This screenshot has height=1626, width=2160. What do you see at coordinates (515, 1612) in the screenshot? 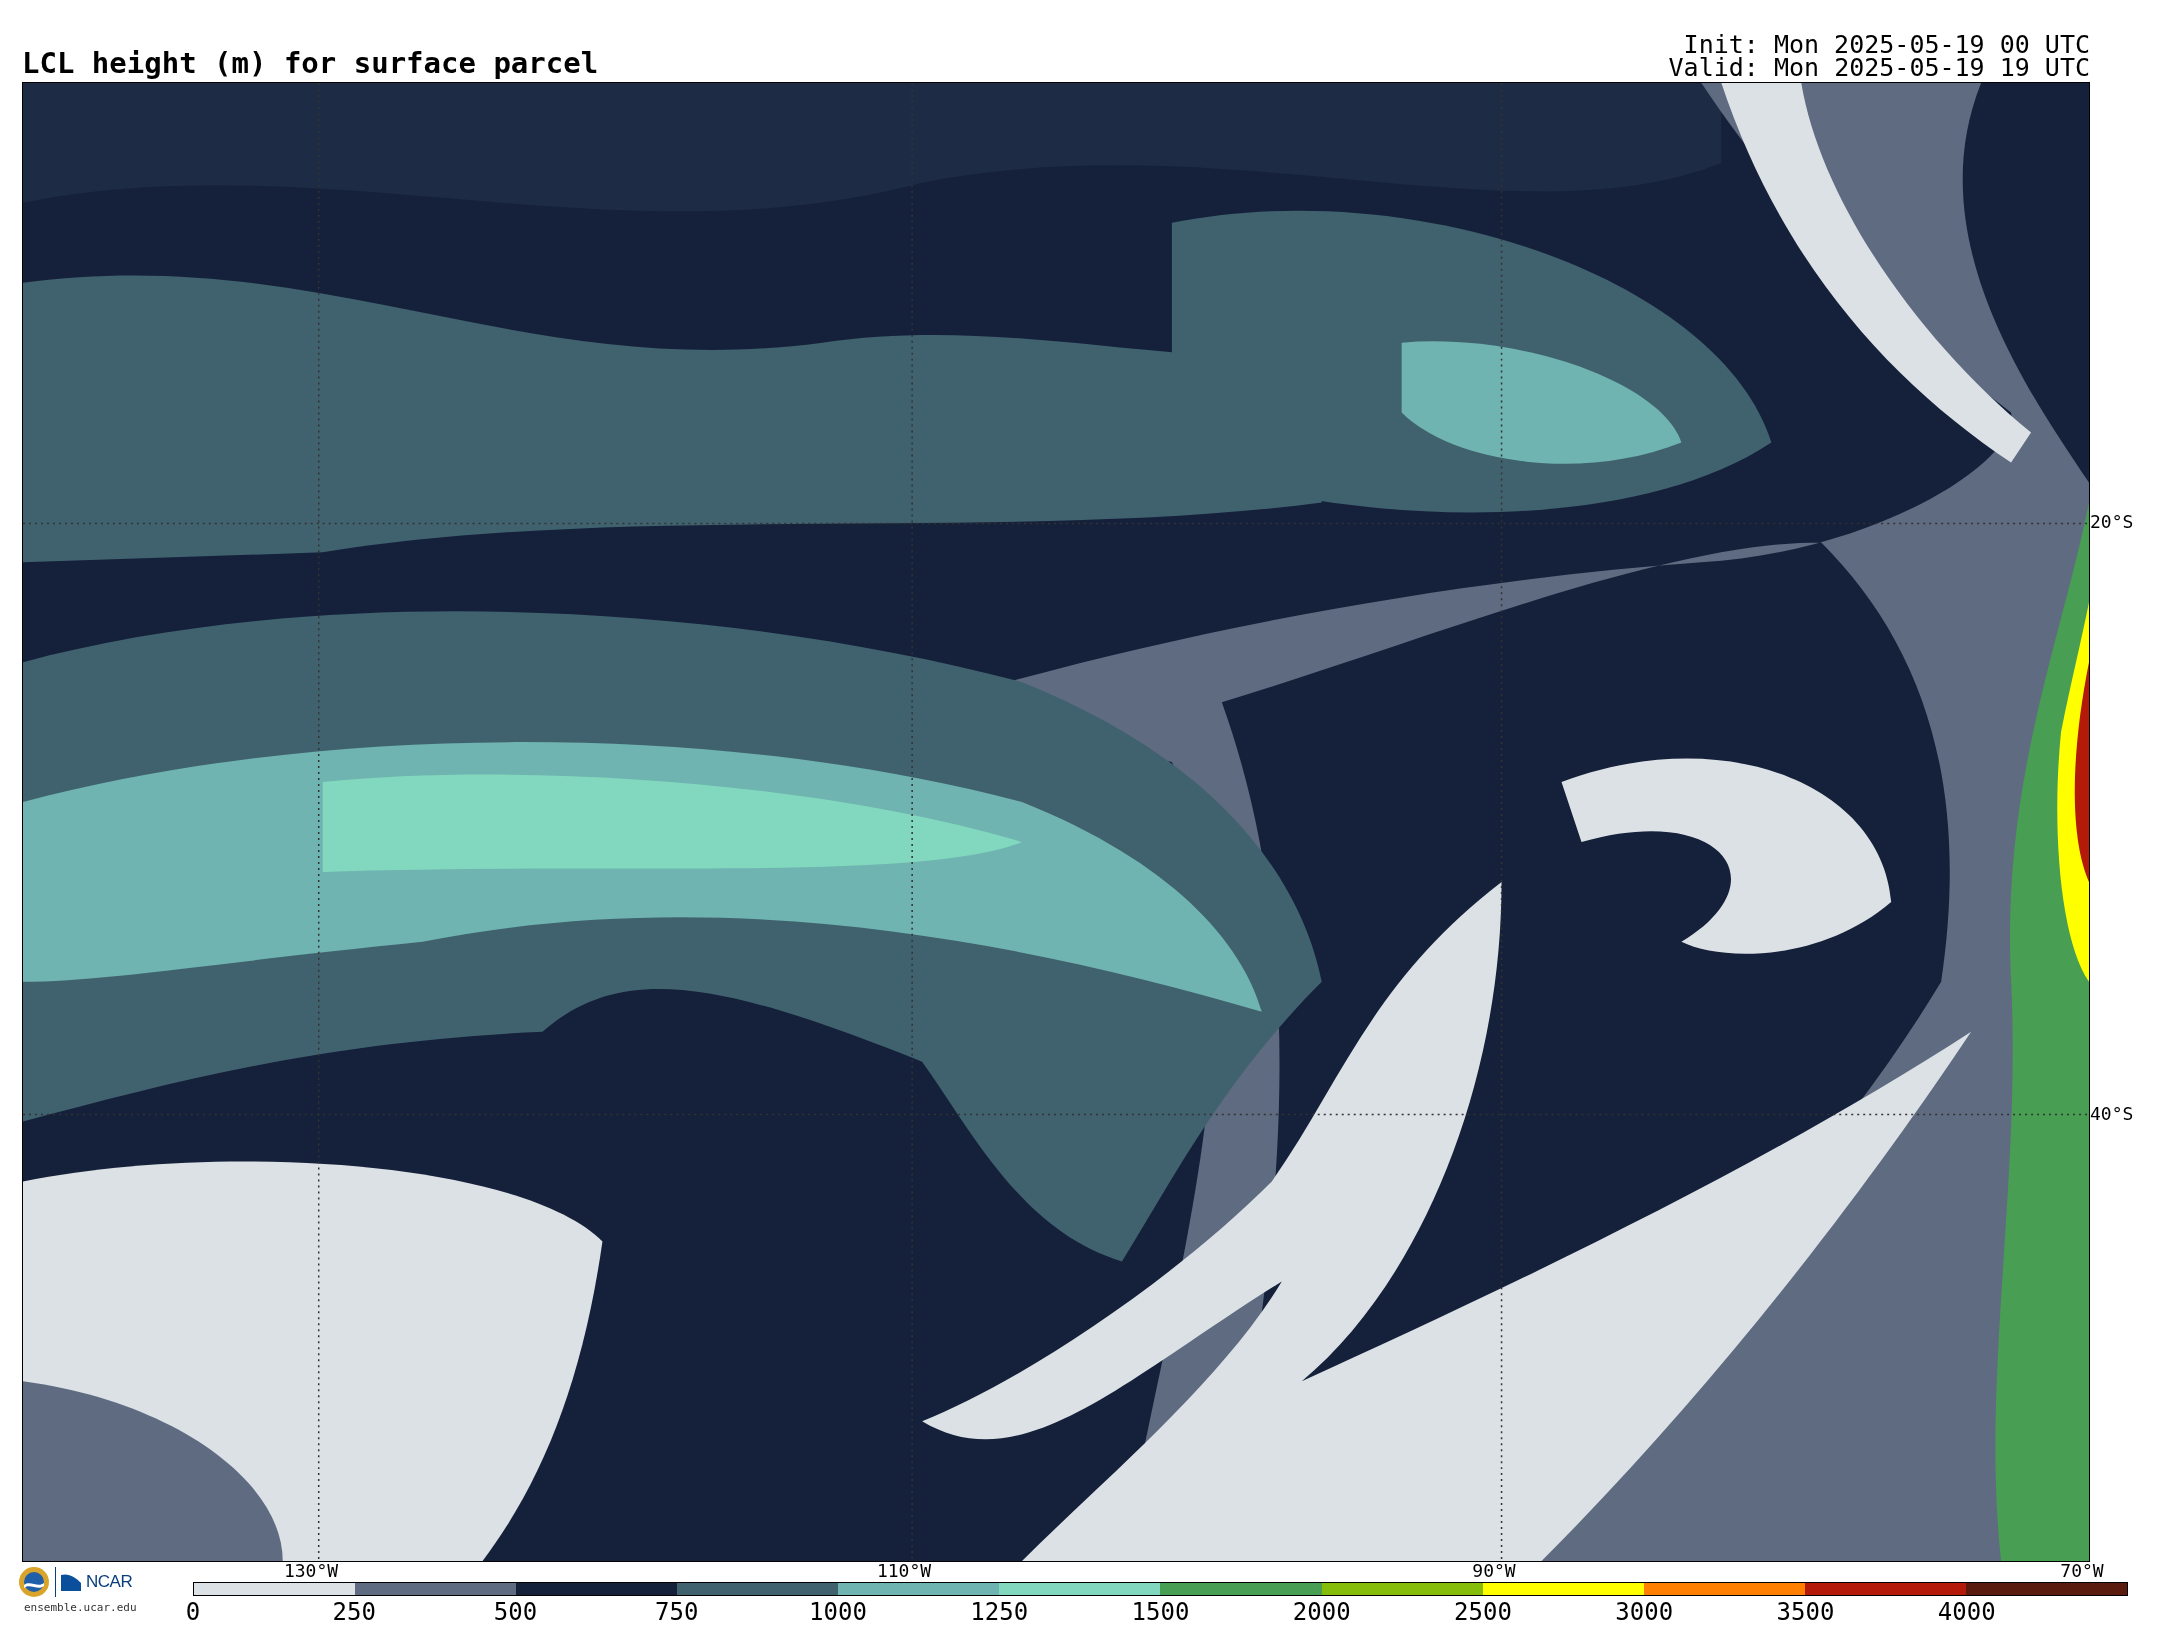
I see `scale-label: 500` at bounding box center [515, 1612].